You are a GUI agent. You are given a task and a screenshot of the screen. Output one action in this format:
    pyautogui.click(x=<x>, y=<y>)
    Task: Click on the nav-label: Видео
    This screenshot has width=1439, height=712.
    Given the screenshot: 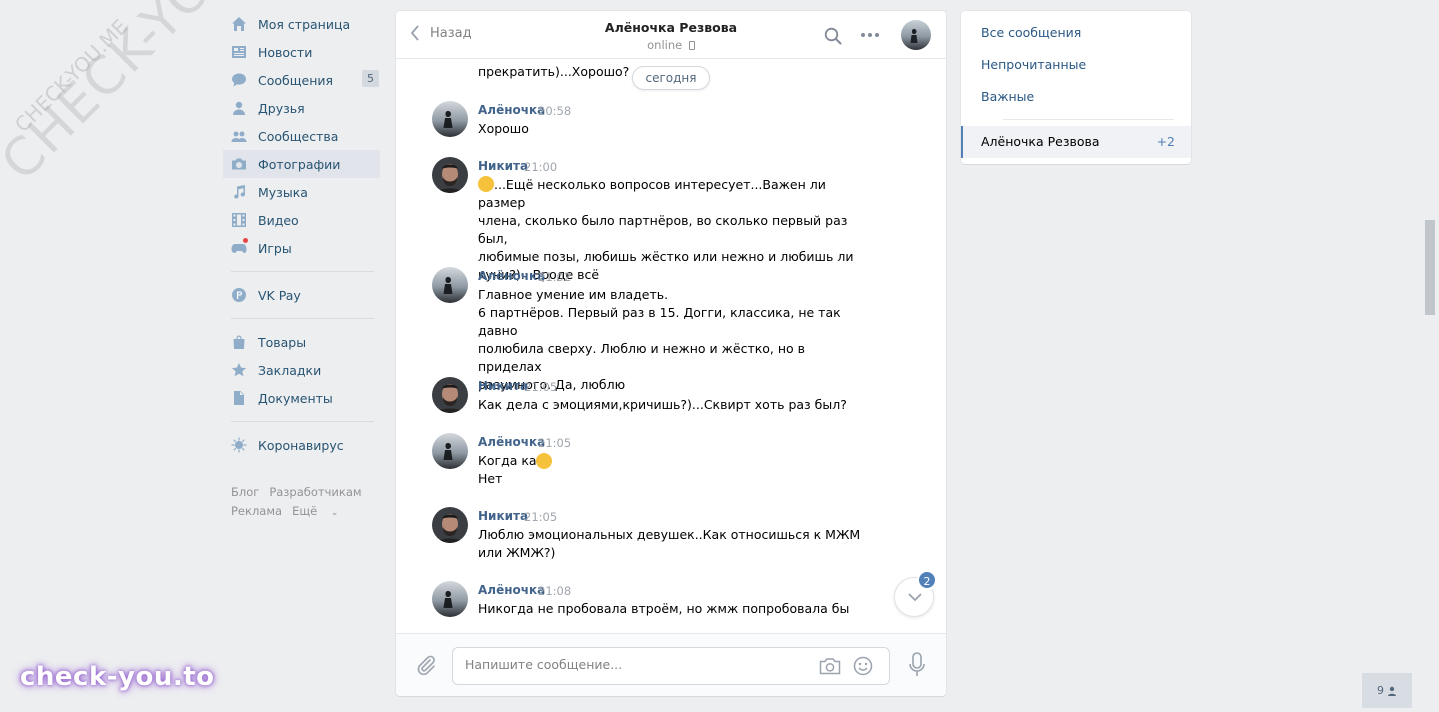 What is the action you would take?
    pyautogui.click(x=278, y=220)
    